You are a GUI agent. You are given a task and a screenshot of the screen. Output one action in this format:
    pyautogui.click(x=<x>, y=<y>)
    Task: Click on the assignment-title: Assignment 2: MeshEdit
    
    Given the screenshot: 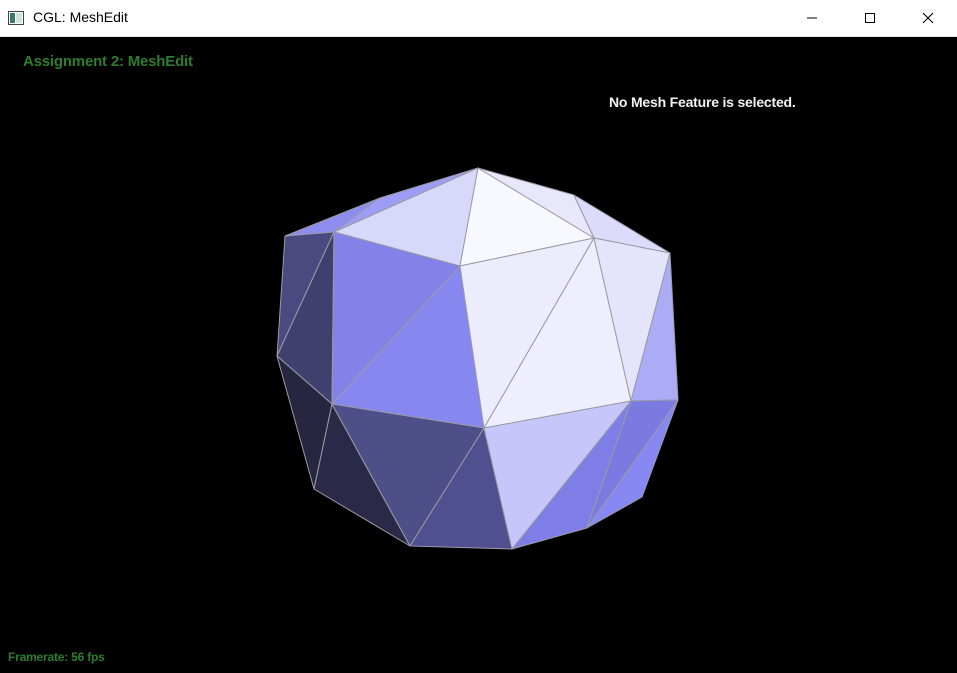 What is the action you would take?
    pyautogui.click(x=108, y=61)
    